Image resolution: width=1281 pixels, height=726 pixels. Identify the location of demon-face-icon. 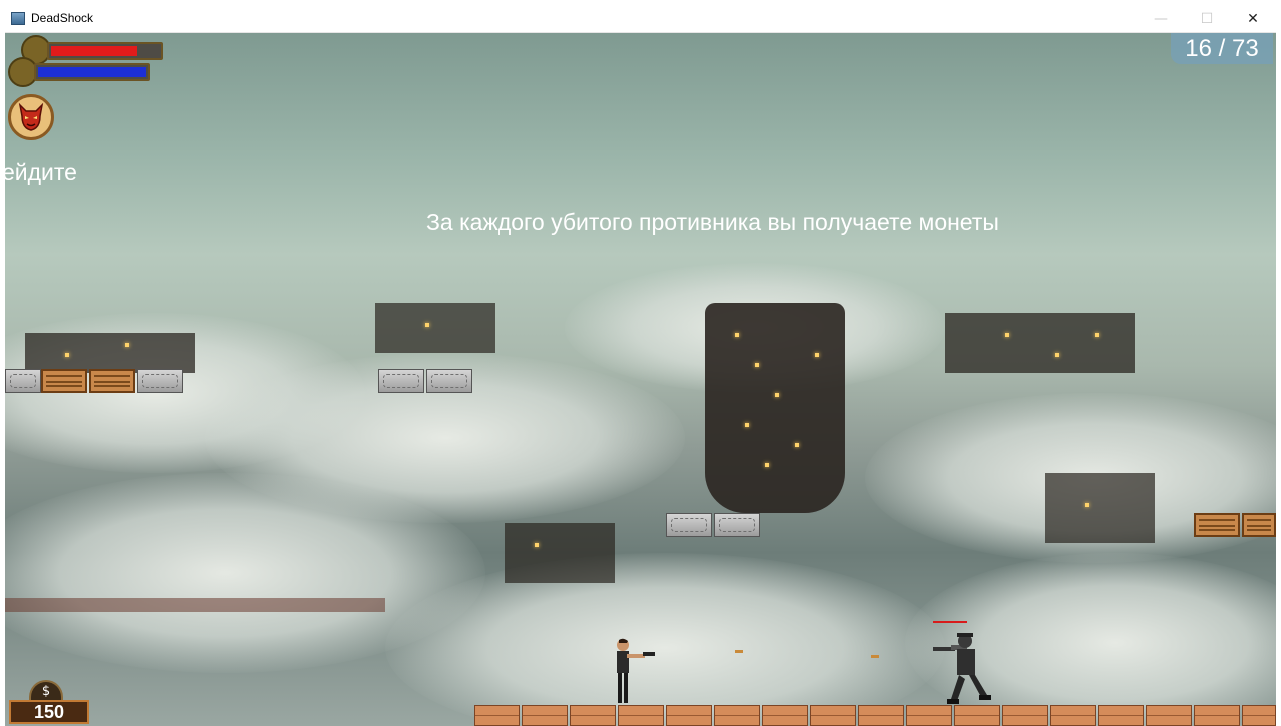
(31, 117).